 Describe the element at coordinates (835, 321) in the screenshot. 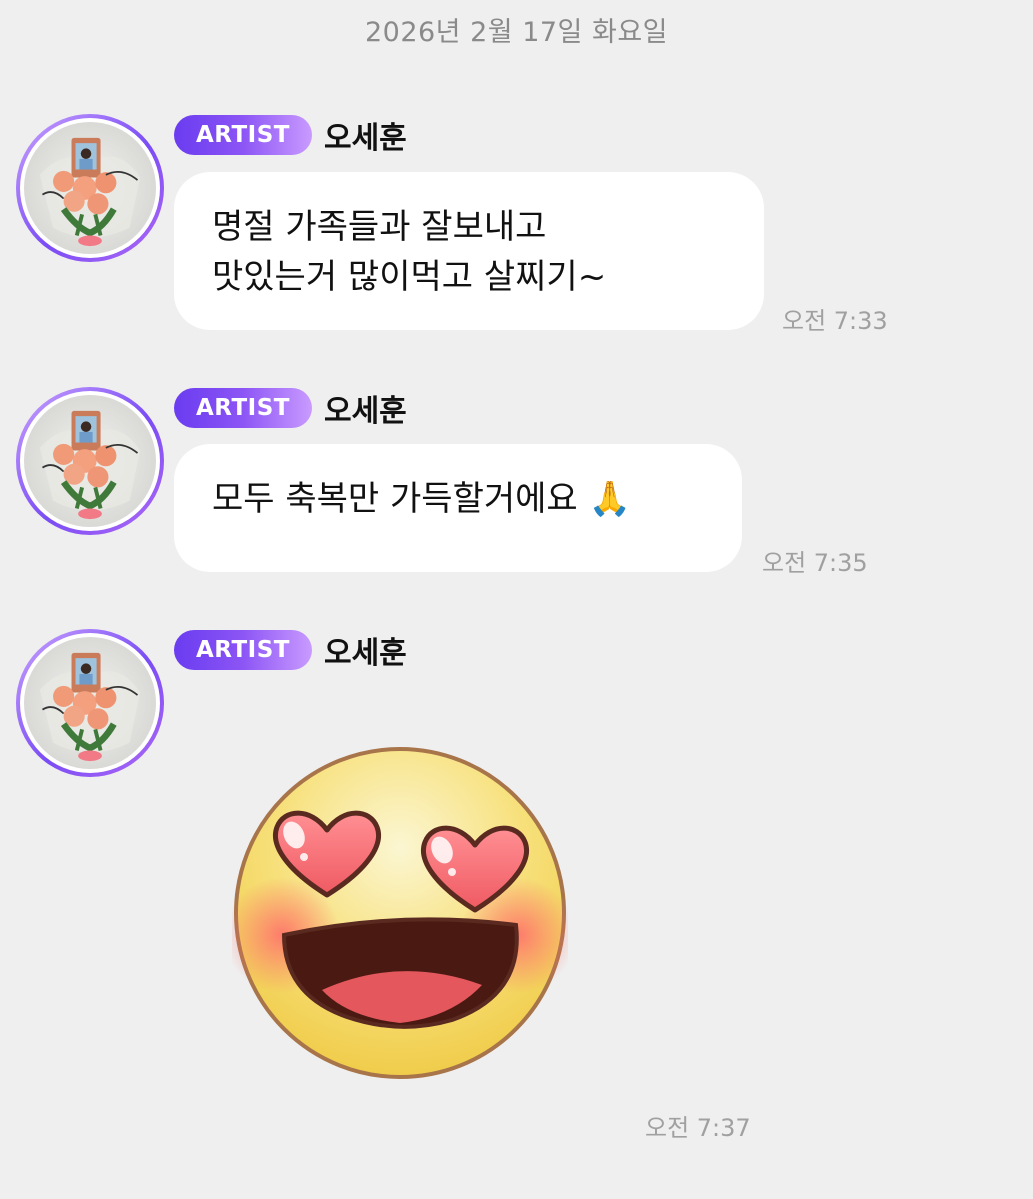

I see `message-time: 오전 7:33` at that location.